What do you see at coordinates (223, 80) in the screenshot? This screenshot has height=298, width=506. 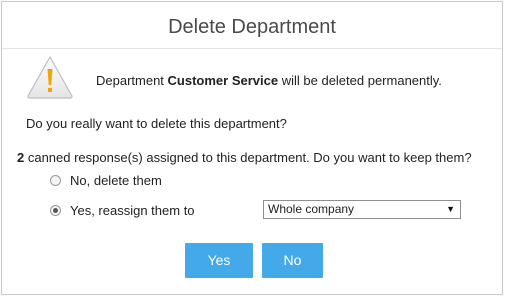 I see `department-name: Customer Service` at bounding box center [223, 80].